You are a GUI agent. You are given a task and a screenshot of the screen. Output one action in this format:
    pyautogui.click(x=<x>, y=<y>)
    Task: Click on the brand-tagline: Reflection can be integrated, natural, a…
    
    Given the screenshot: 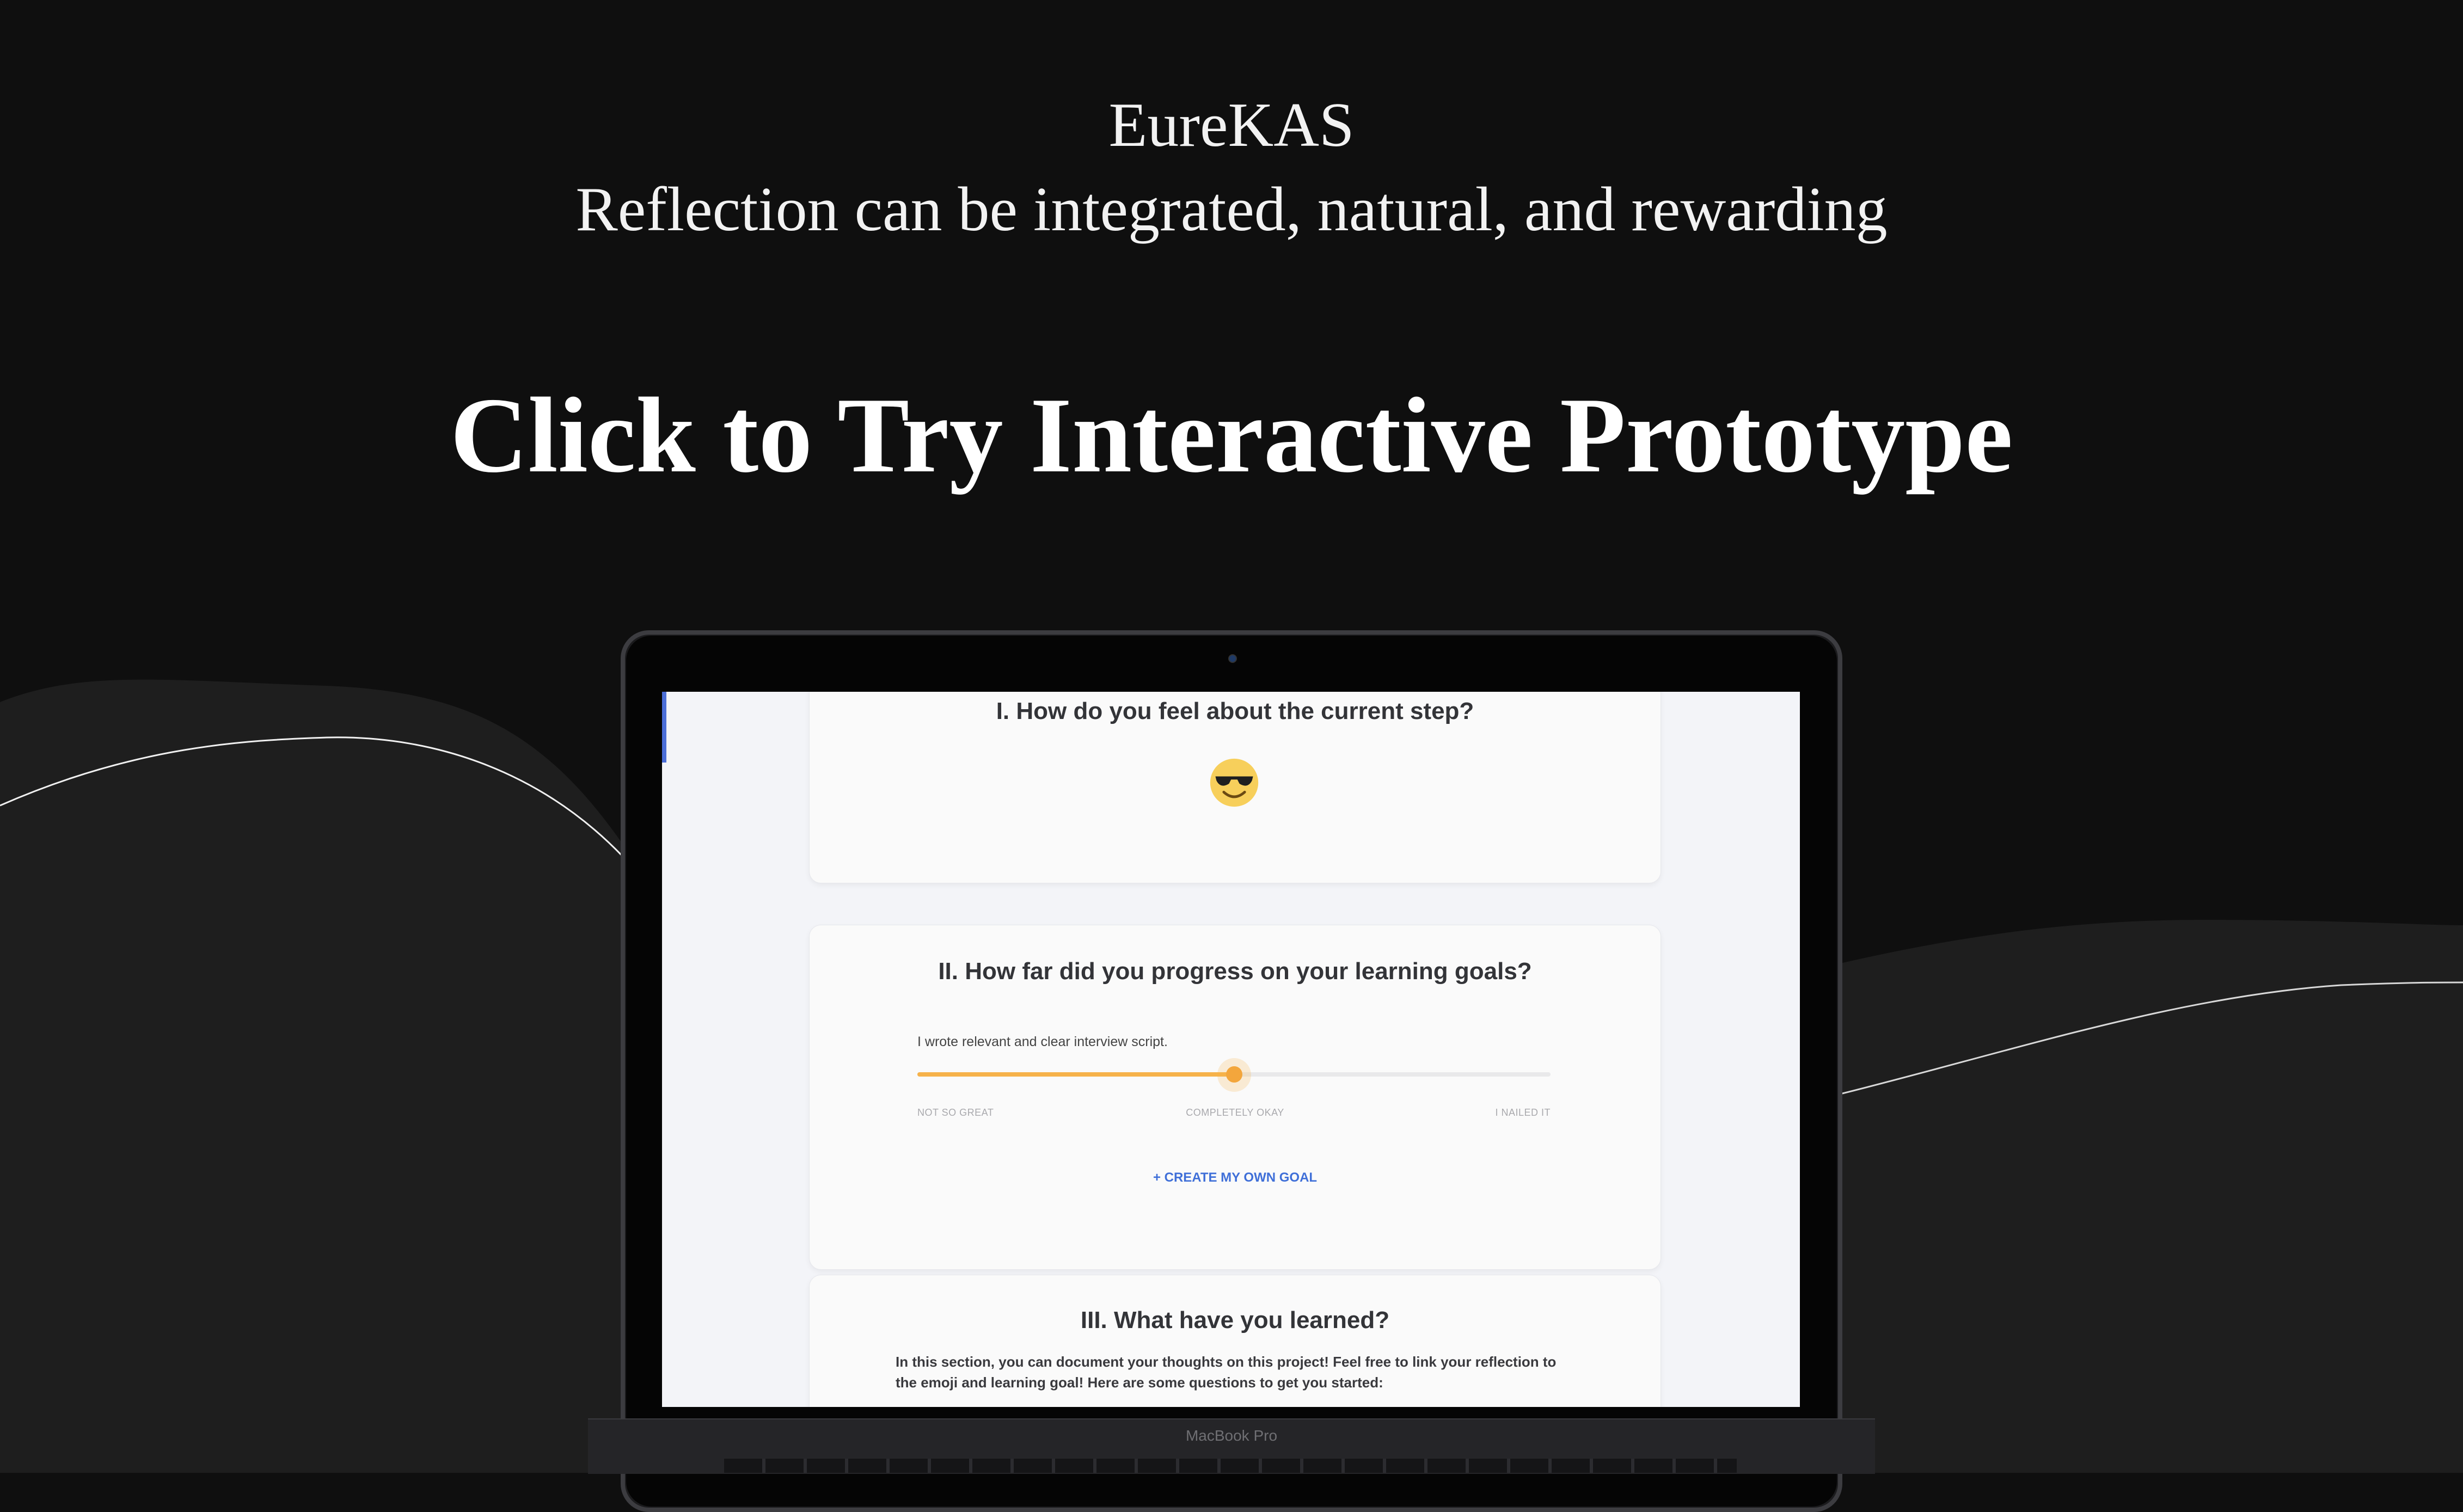 What is the action you would take?
    pyautogui.click(x=1231, y=209)
    